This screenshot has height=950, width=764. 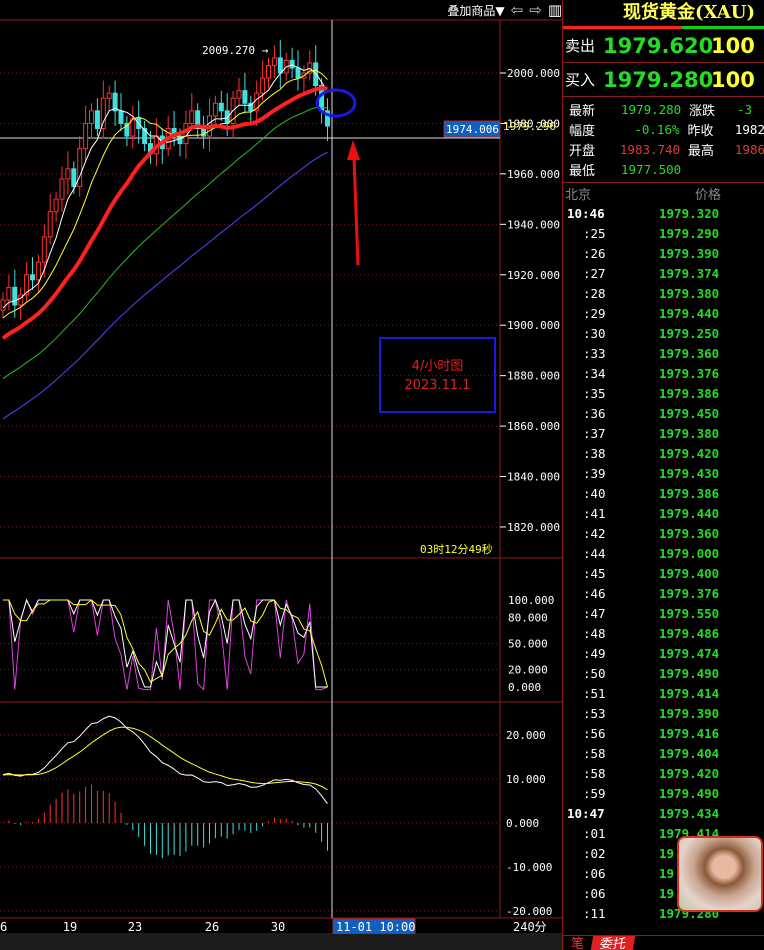 I want to click on arrow-left-icon: ⇦, so click(x=517, y=10).